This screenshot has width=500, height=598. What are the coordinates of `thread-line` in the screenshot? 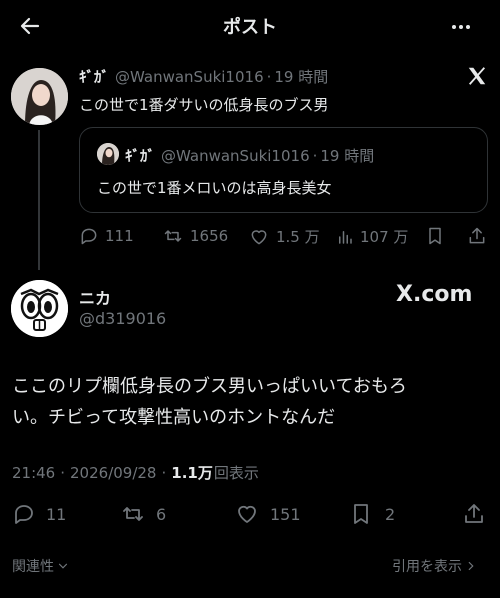 It's located at (39, 200).